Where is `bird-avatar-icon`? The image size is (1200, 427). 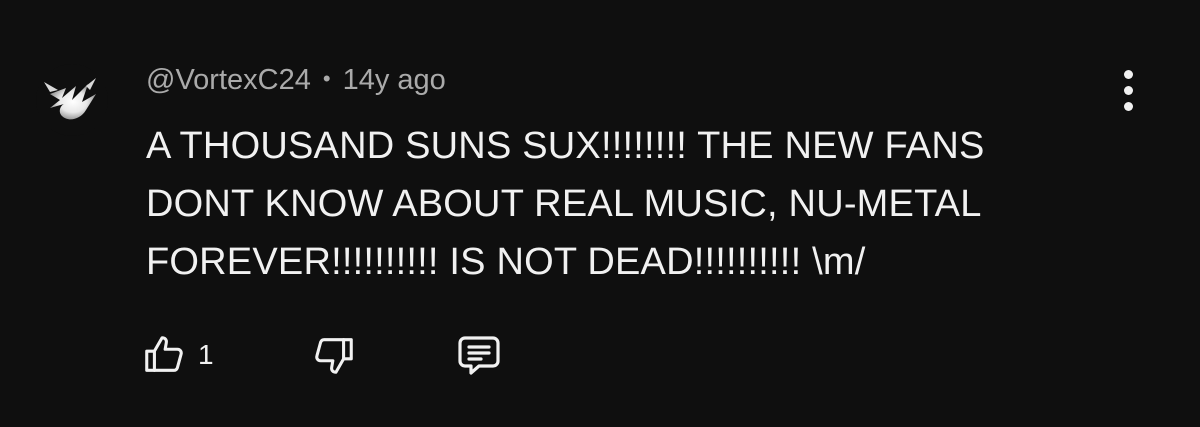 bird-avatar-icon is located at coordinates (70, 99).